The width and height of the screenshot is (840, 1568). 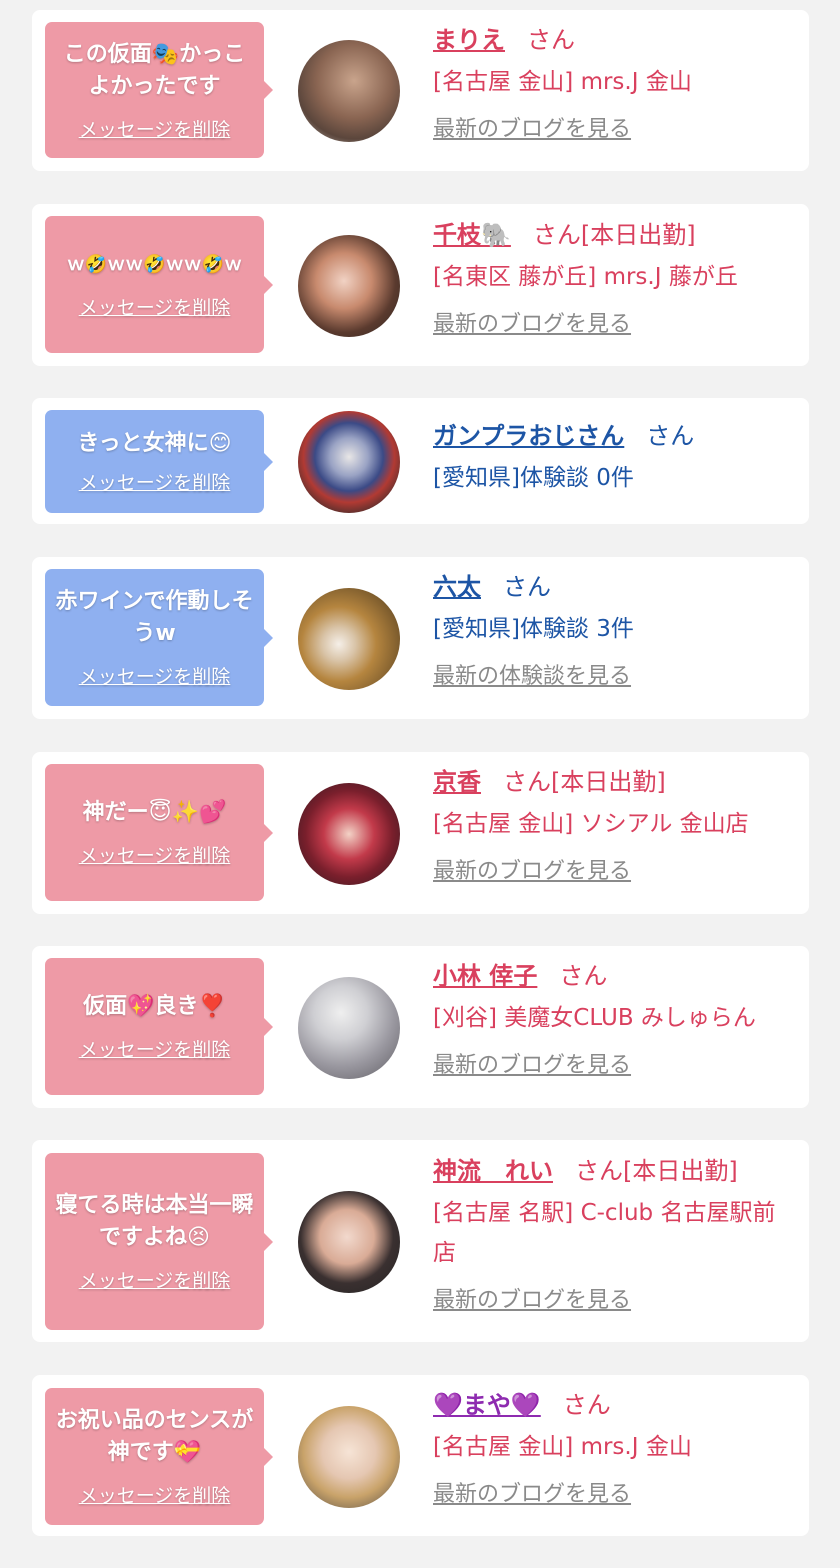 What do you see at coordinates (528, 436) in the screenshot?
I see `profile-name-link: ガンプラおじさん` at bounding box center [528, 436].